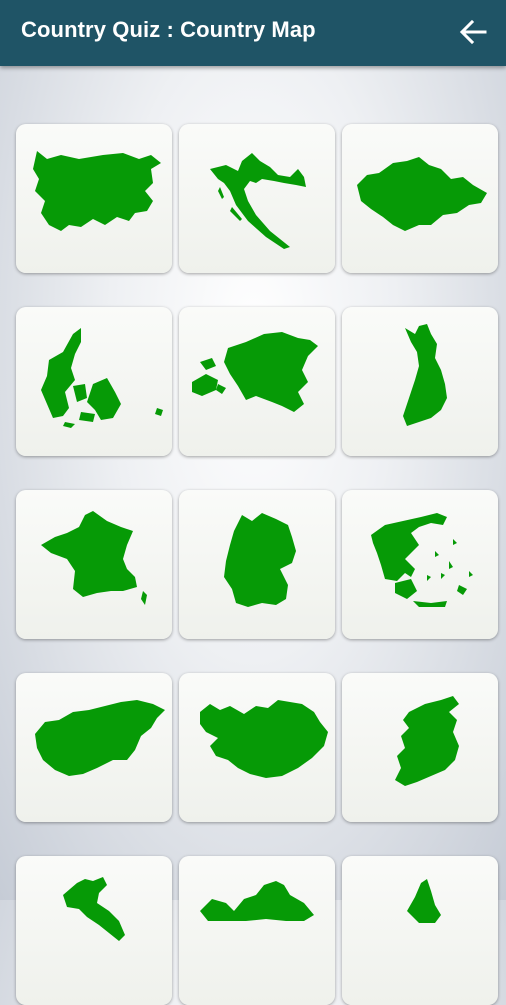 The width and height of the screenshot is (506, 1005). Describe the element at coordinates (427, 740) in the screenshot. I see `ireland-map-icon` at that location.